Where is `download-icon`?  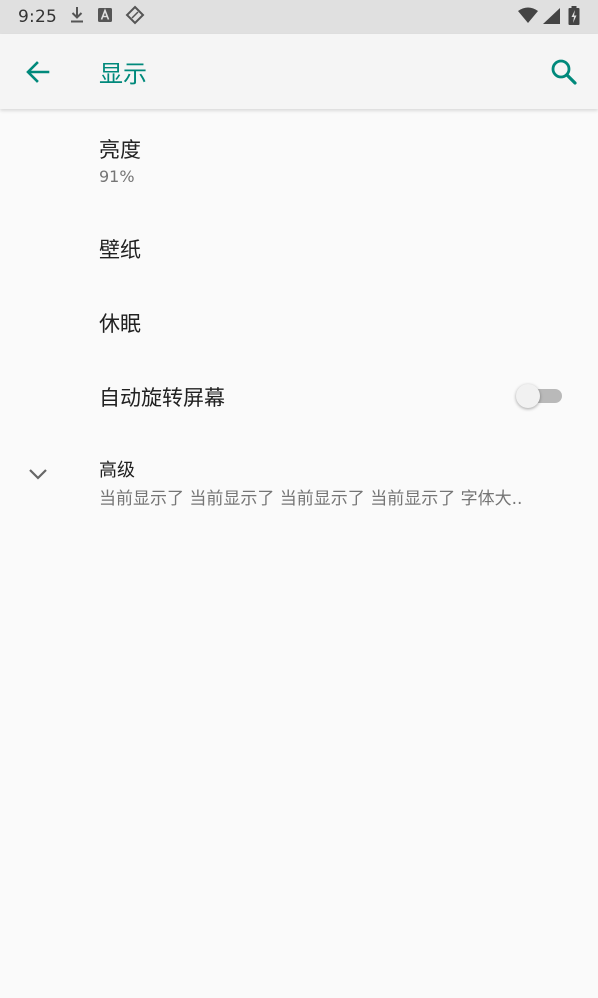
download-icon is located at coordinates (77, 17).